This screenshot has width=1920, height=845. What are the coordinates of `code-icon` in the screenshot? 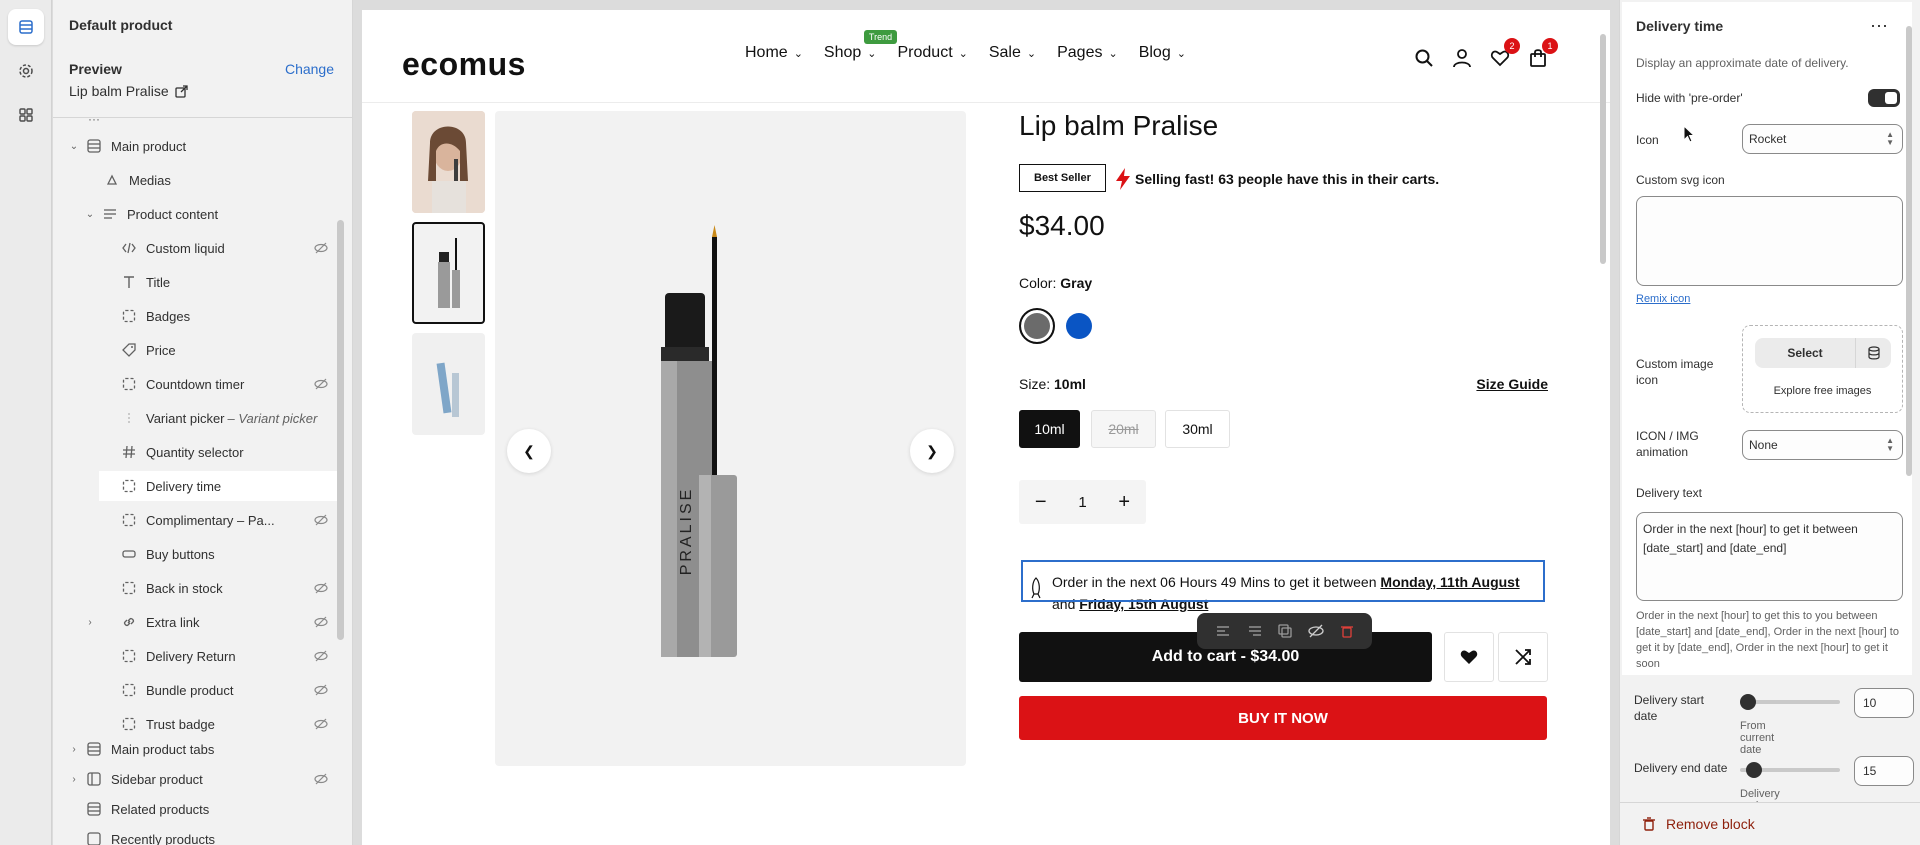 It's located at (129, 248).